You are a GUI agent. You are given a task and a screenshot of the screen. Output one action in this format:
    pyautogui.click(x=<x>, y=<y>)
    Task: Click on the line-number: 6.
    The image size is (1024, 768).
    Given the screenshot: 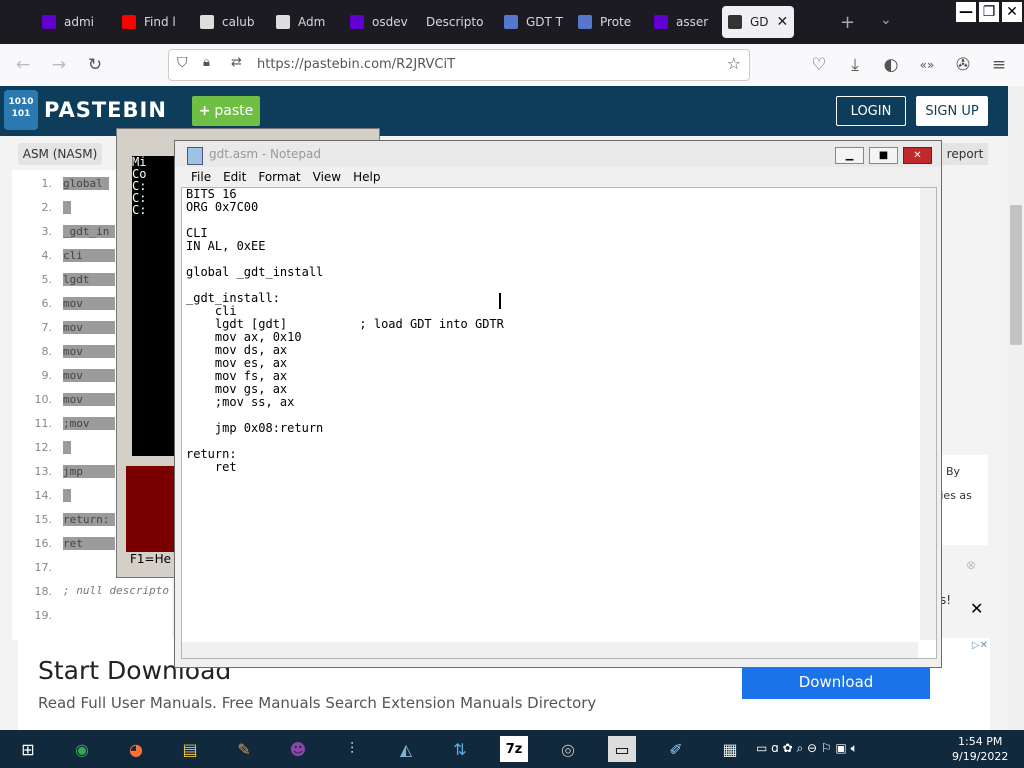 What is the action you would take?
    pyautogui.click(x=47, y=303)
    